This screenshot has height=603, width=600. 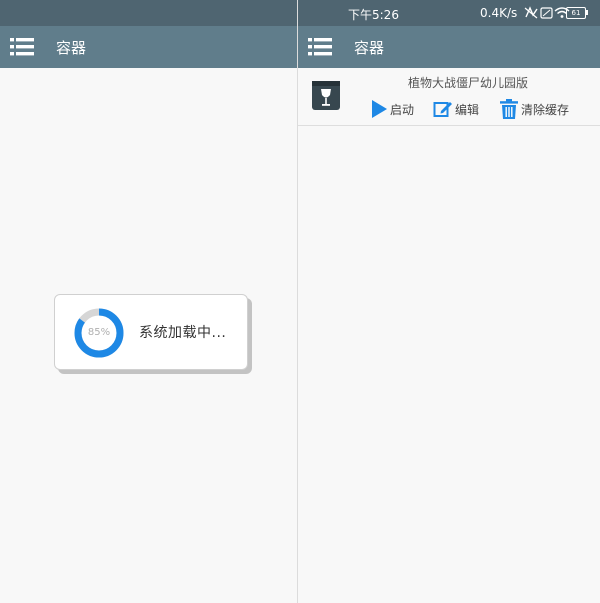 I want to click on battery-level: 61, so click(x=576, y=13).